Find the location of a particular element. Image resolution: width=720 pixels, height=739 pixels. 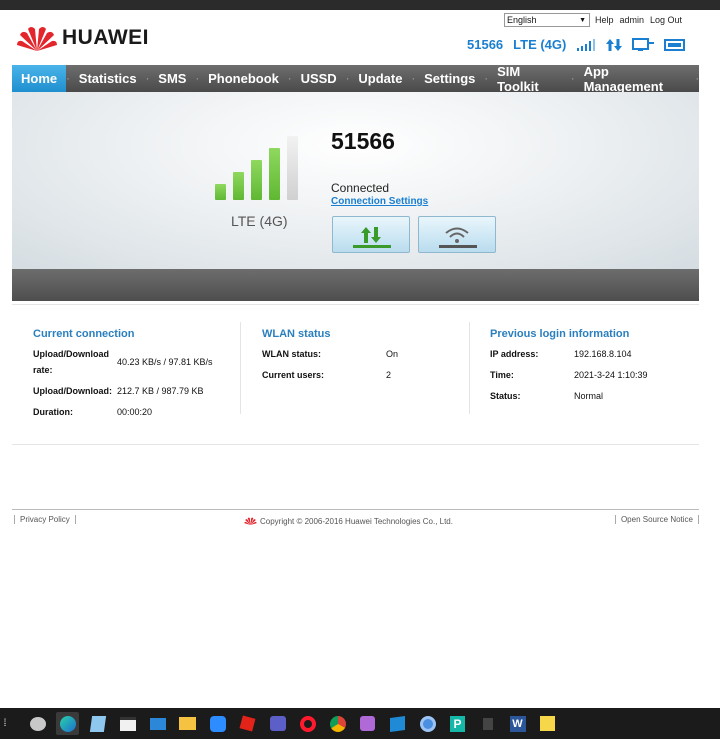

tab-statistics: Statistics is located at coordinates (108, 78).